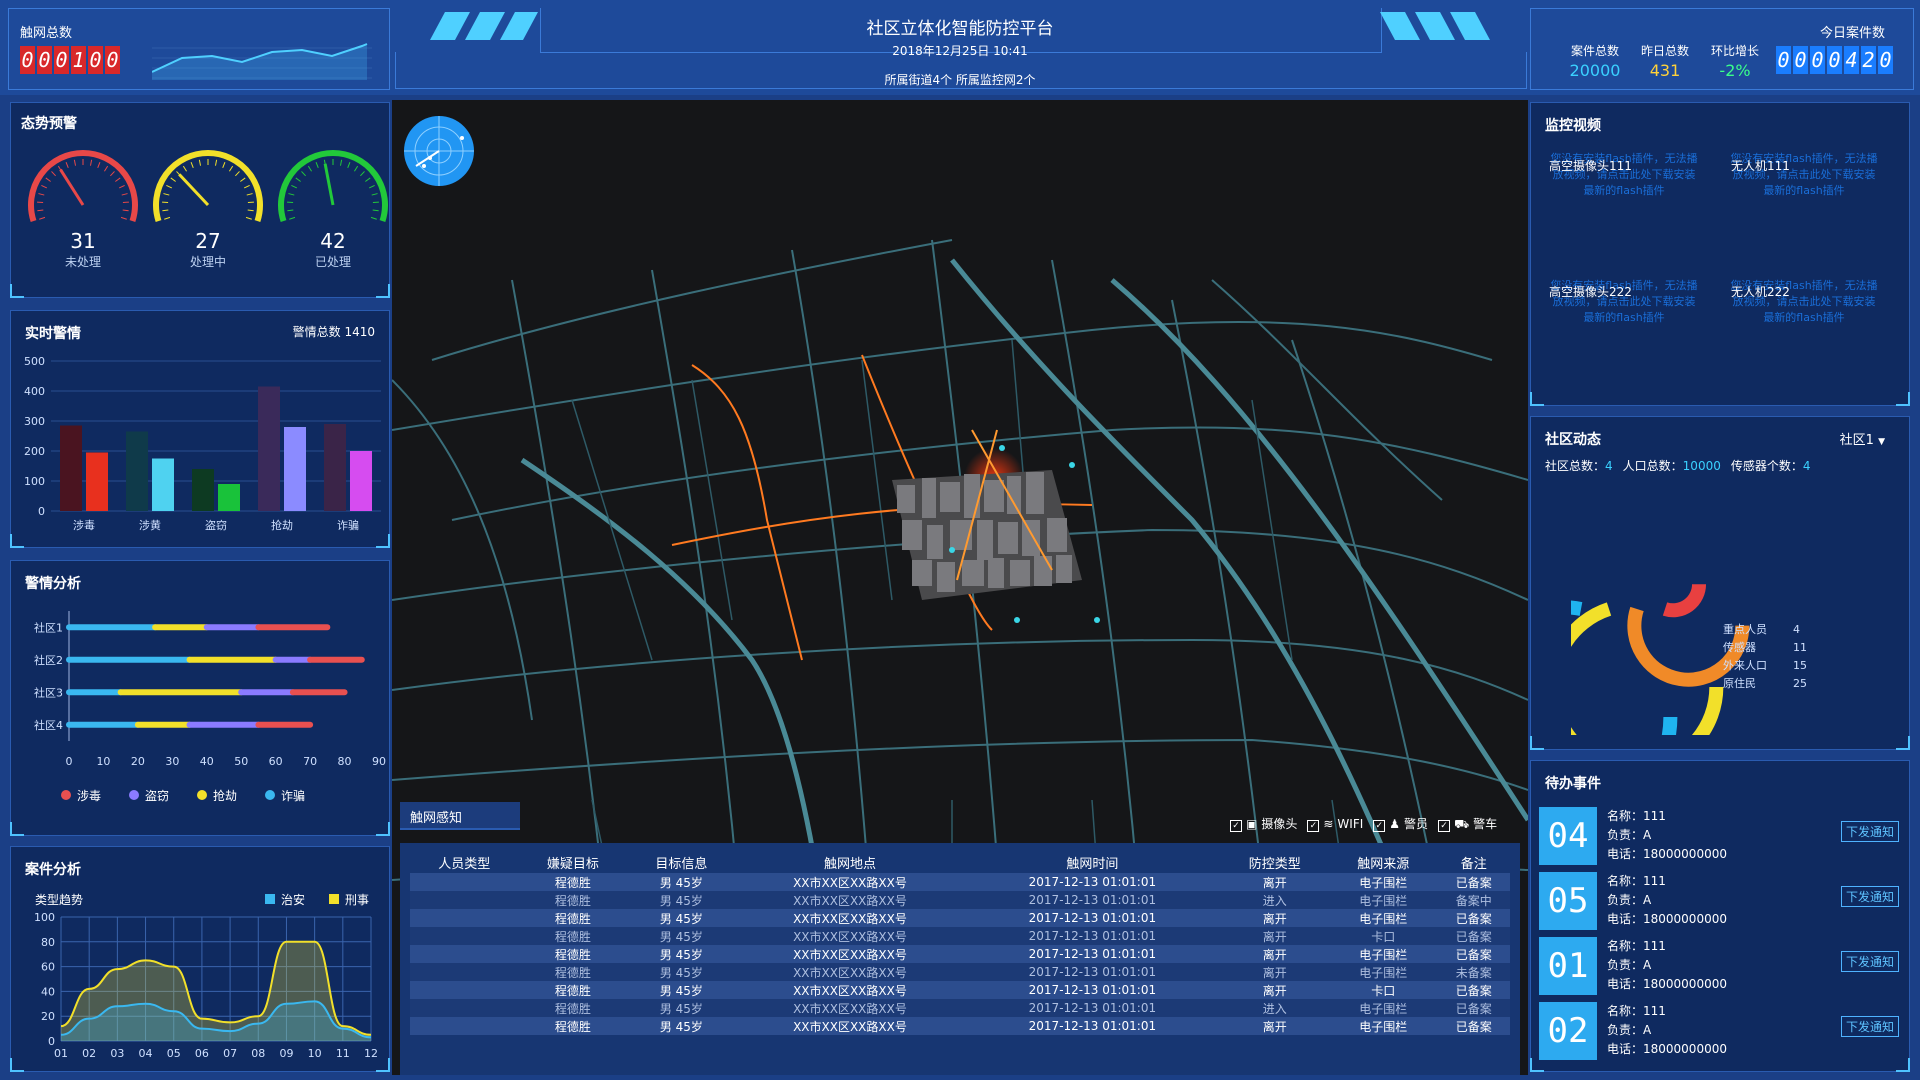  I want to click on perception-tab: 触网感知, so click(460, 816).